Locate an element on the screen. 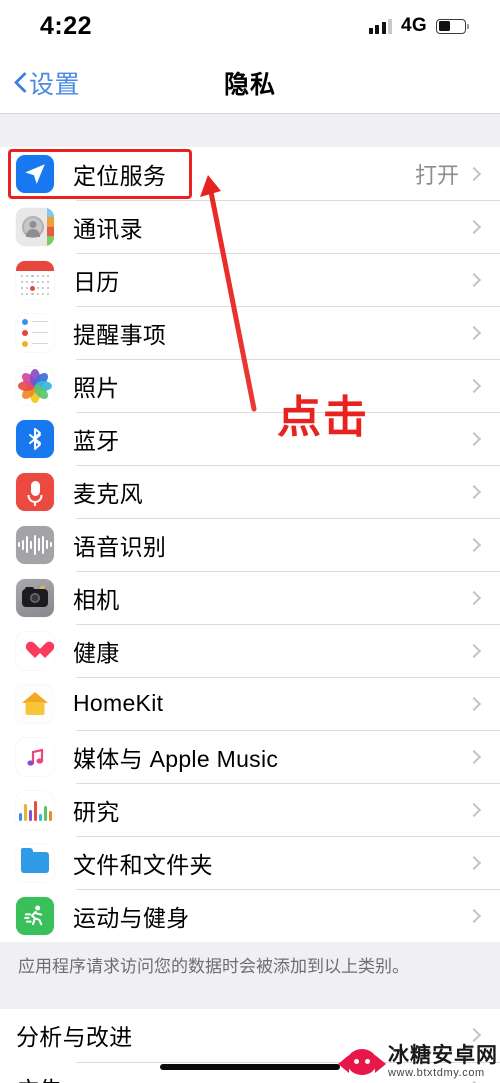 This screenshot has width=500, height=1083. contacts-icon is located at coordinates (35, 226).